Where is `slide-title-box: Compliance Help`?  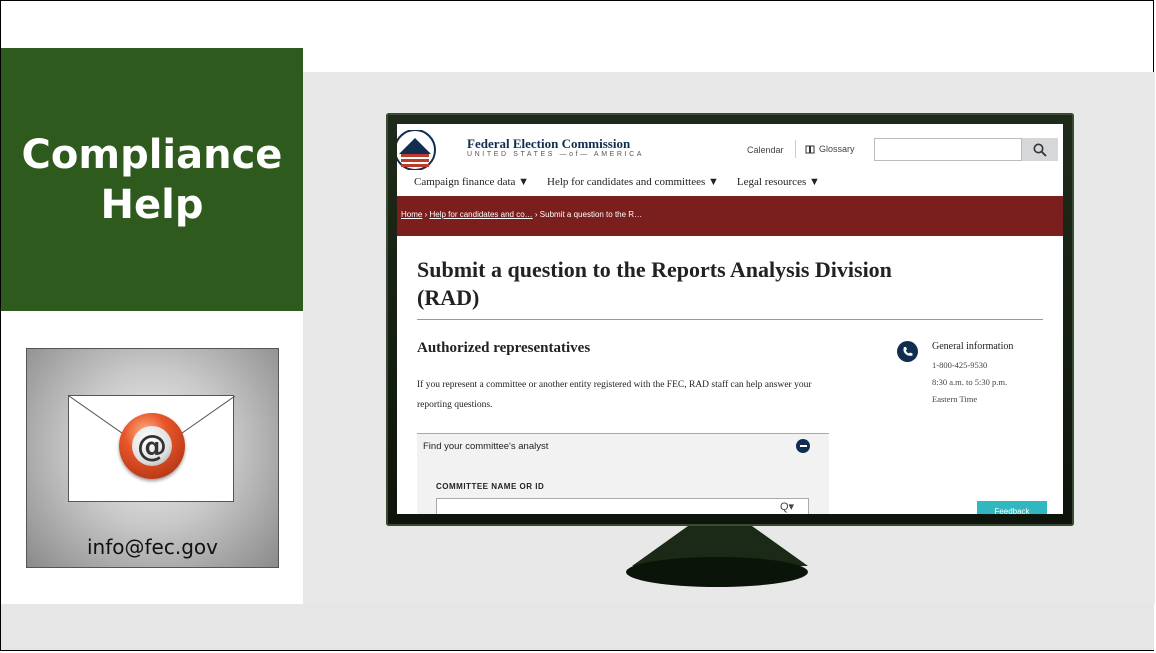 slide-title-box: Compliance Help is located at coordinates (152, 179).